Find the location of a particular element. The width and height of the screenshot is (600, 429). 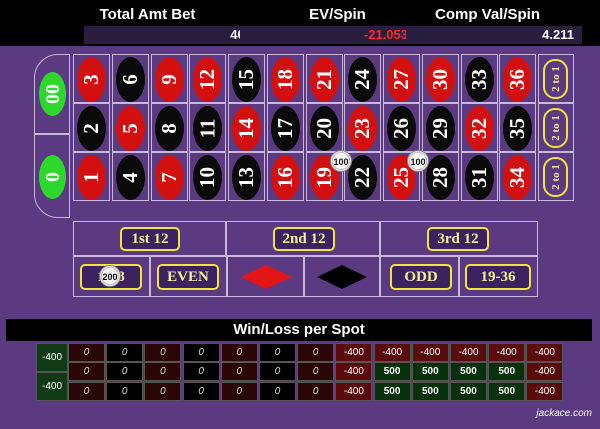

number-oval: 11 is located at coordinates (208, 128).